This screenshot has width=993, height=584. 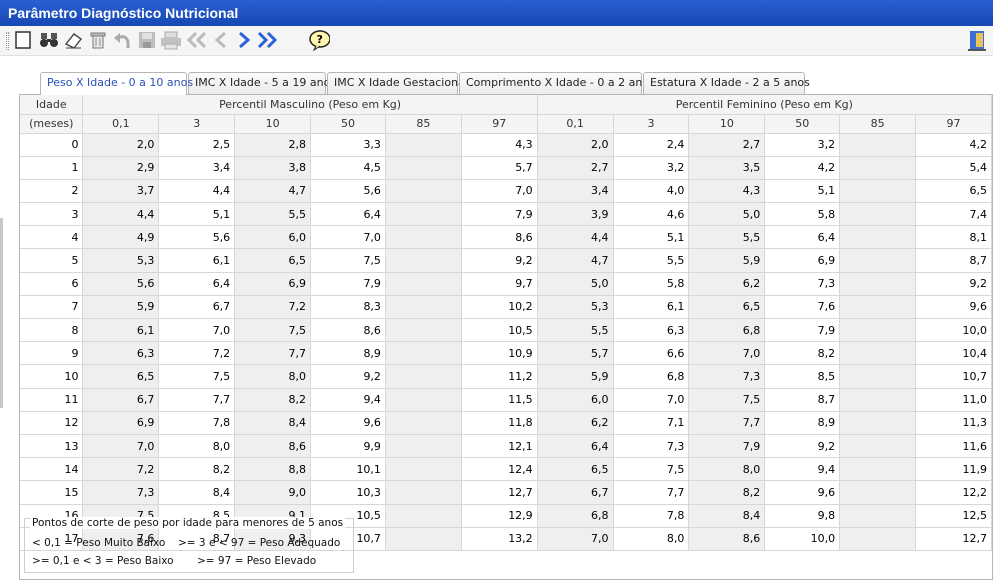 I want to click on cell-f-p1: 7,1, so click(x=651, y=423).